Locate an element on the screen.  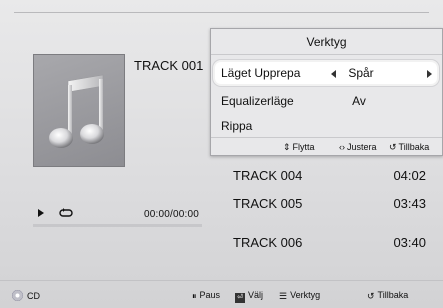
hint-label: Tillbaka is located at coordinates (414, 147).